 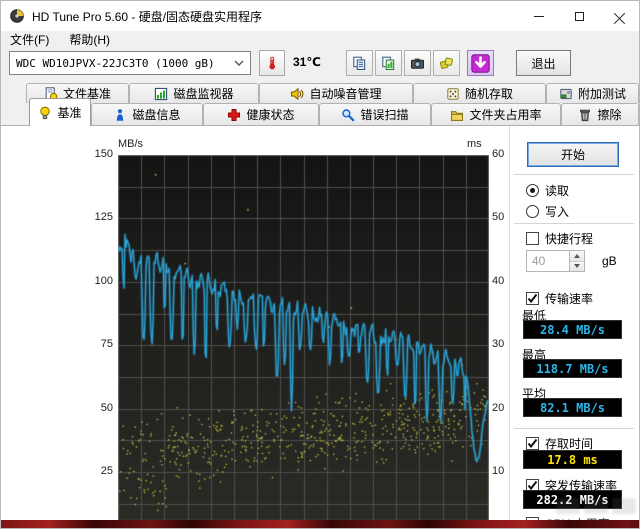 I want to click on toolbar: WDC WD10JPVX-22JC3T0 (1000 gB) 31℃ 退出, so click(x=320, y=64).